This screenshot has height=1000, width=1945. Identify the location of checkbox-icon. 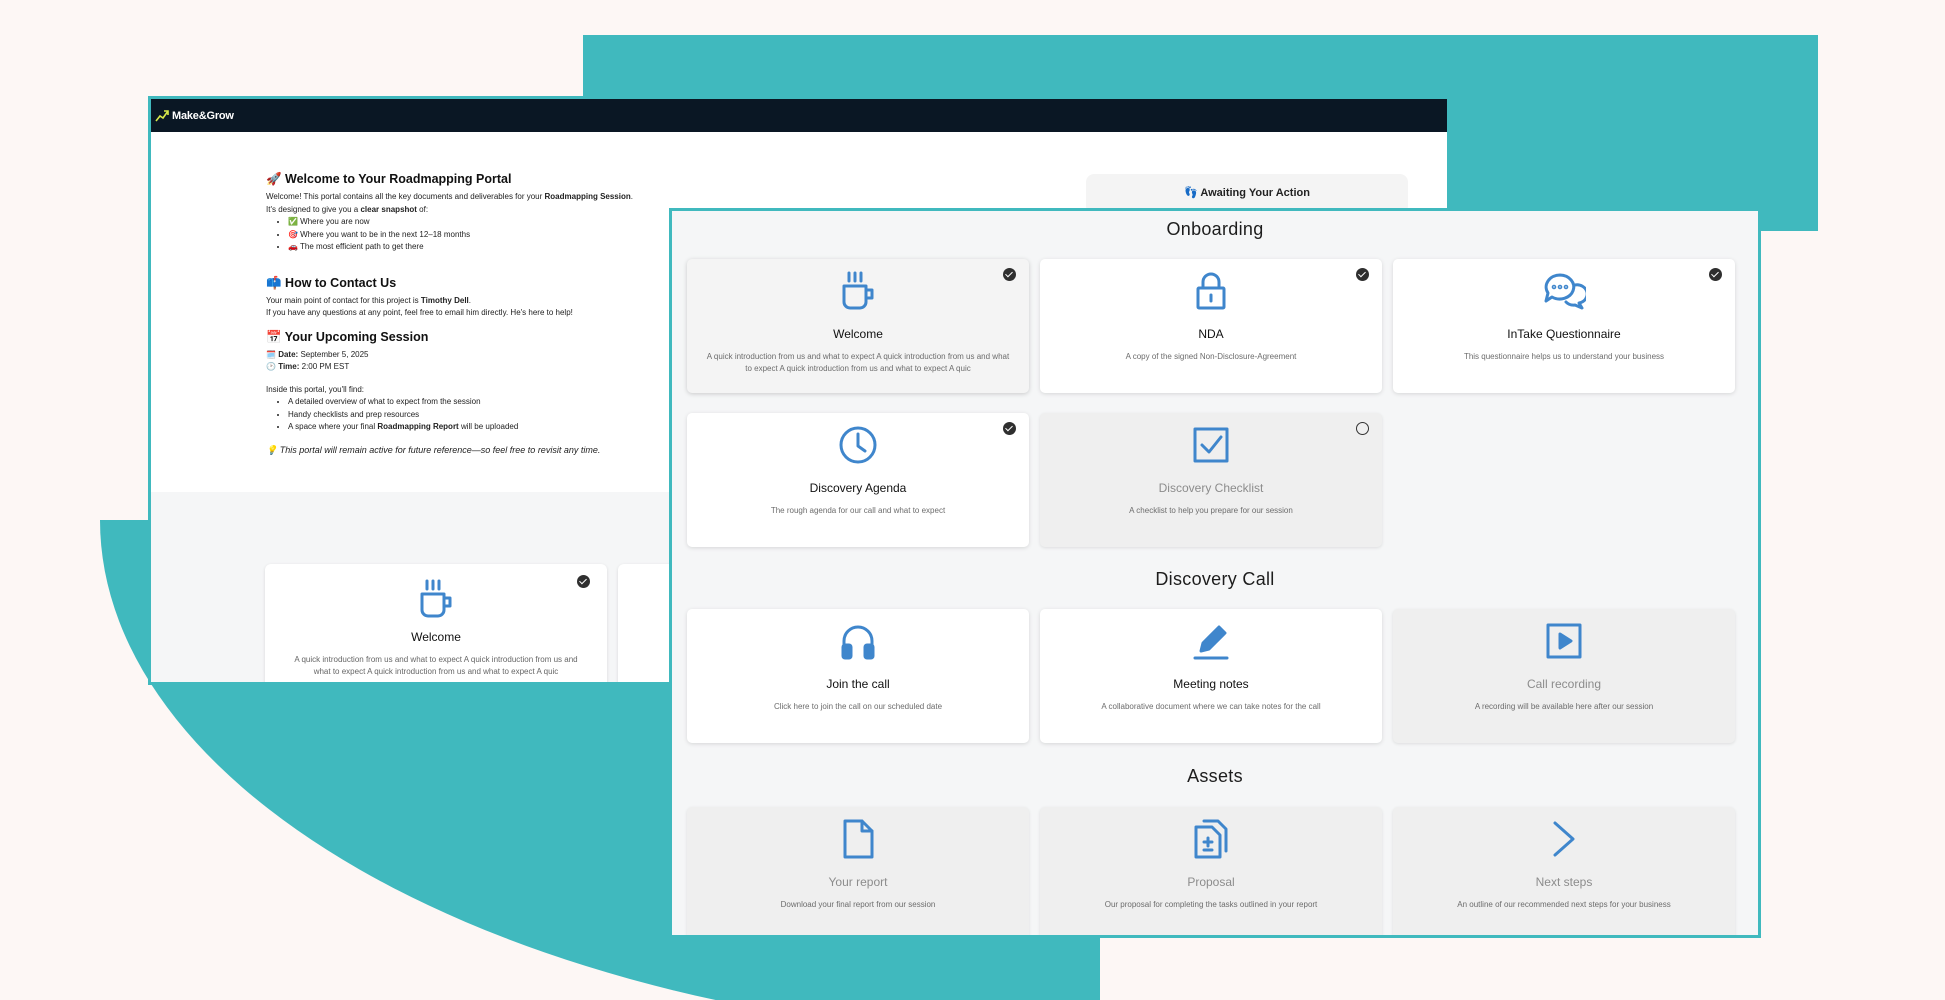
(1211, 445).